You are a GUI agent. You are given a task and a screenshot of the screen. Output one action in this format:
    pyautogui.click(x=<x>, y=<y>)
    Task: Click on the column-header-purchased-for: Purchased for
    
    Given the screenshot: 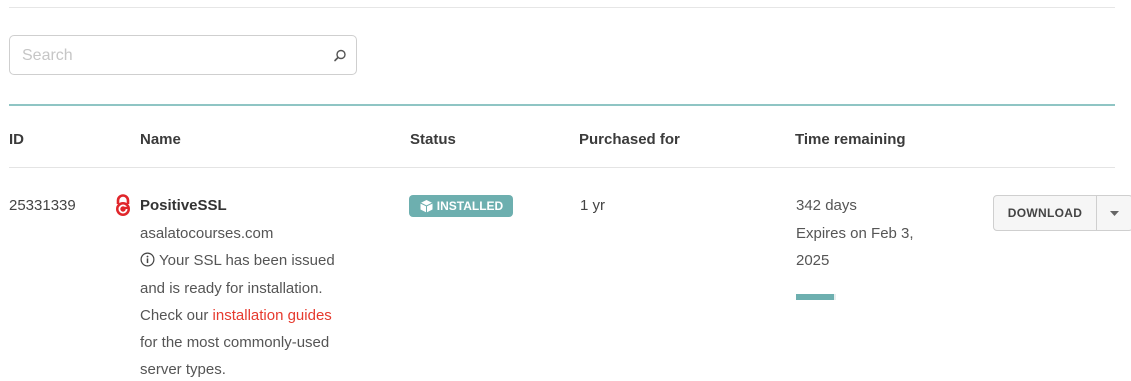 What is the action you would take?
    pyautogui.click(x=629, y=139)
    